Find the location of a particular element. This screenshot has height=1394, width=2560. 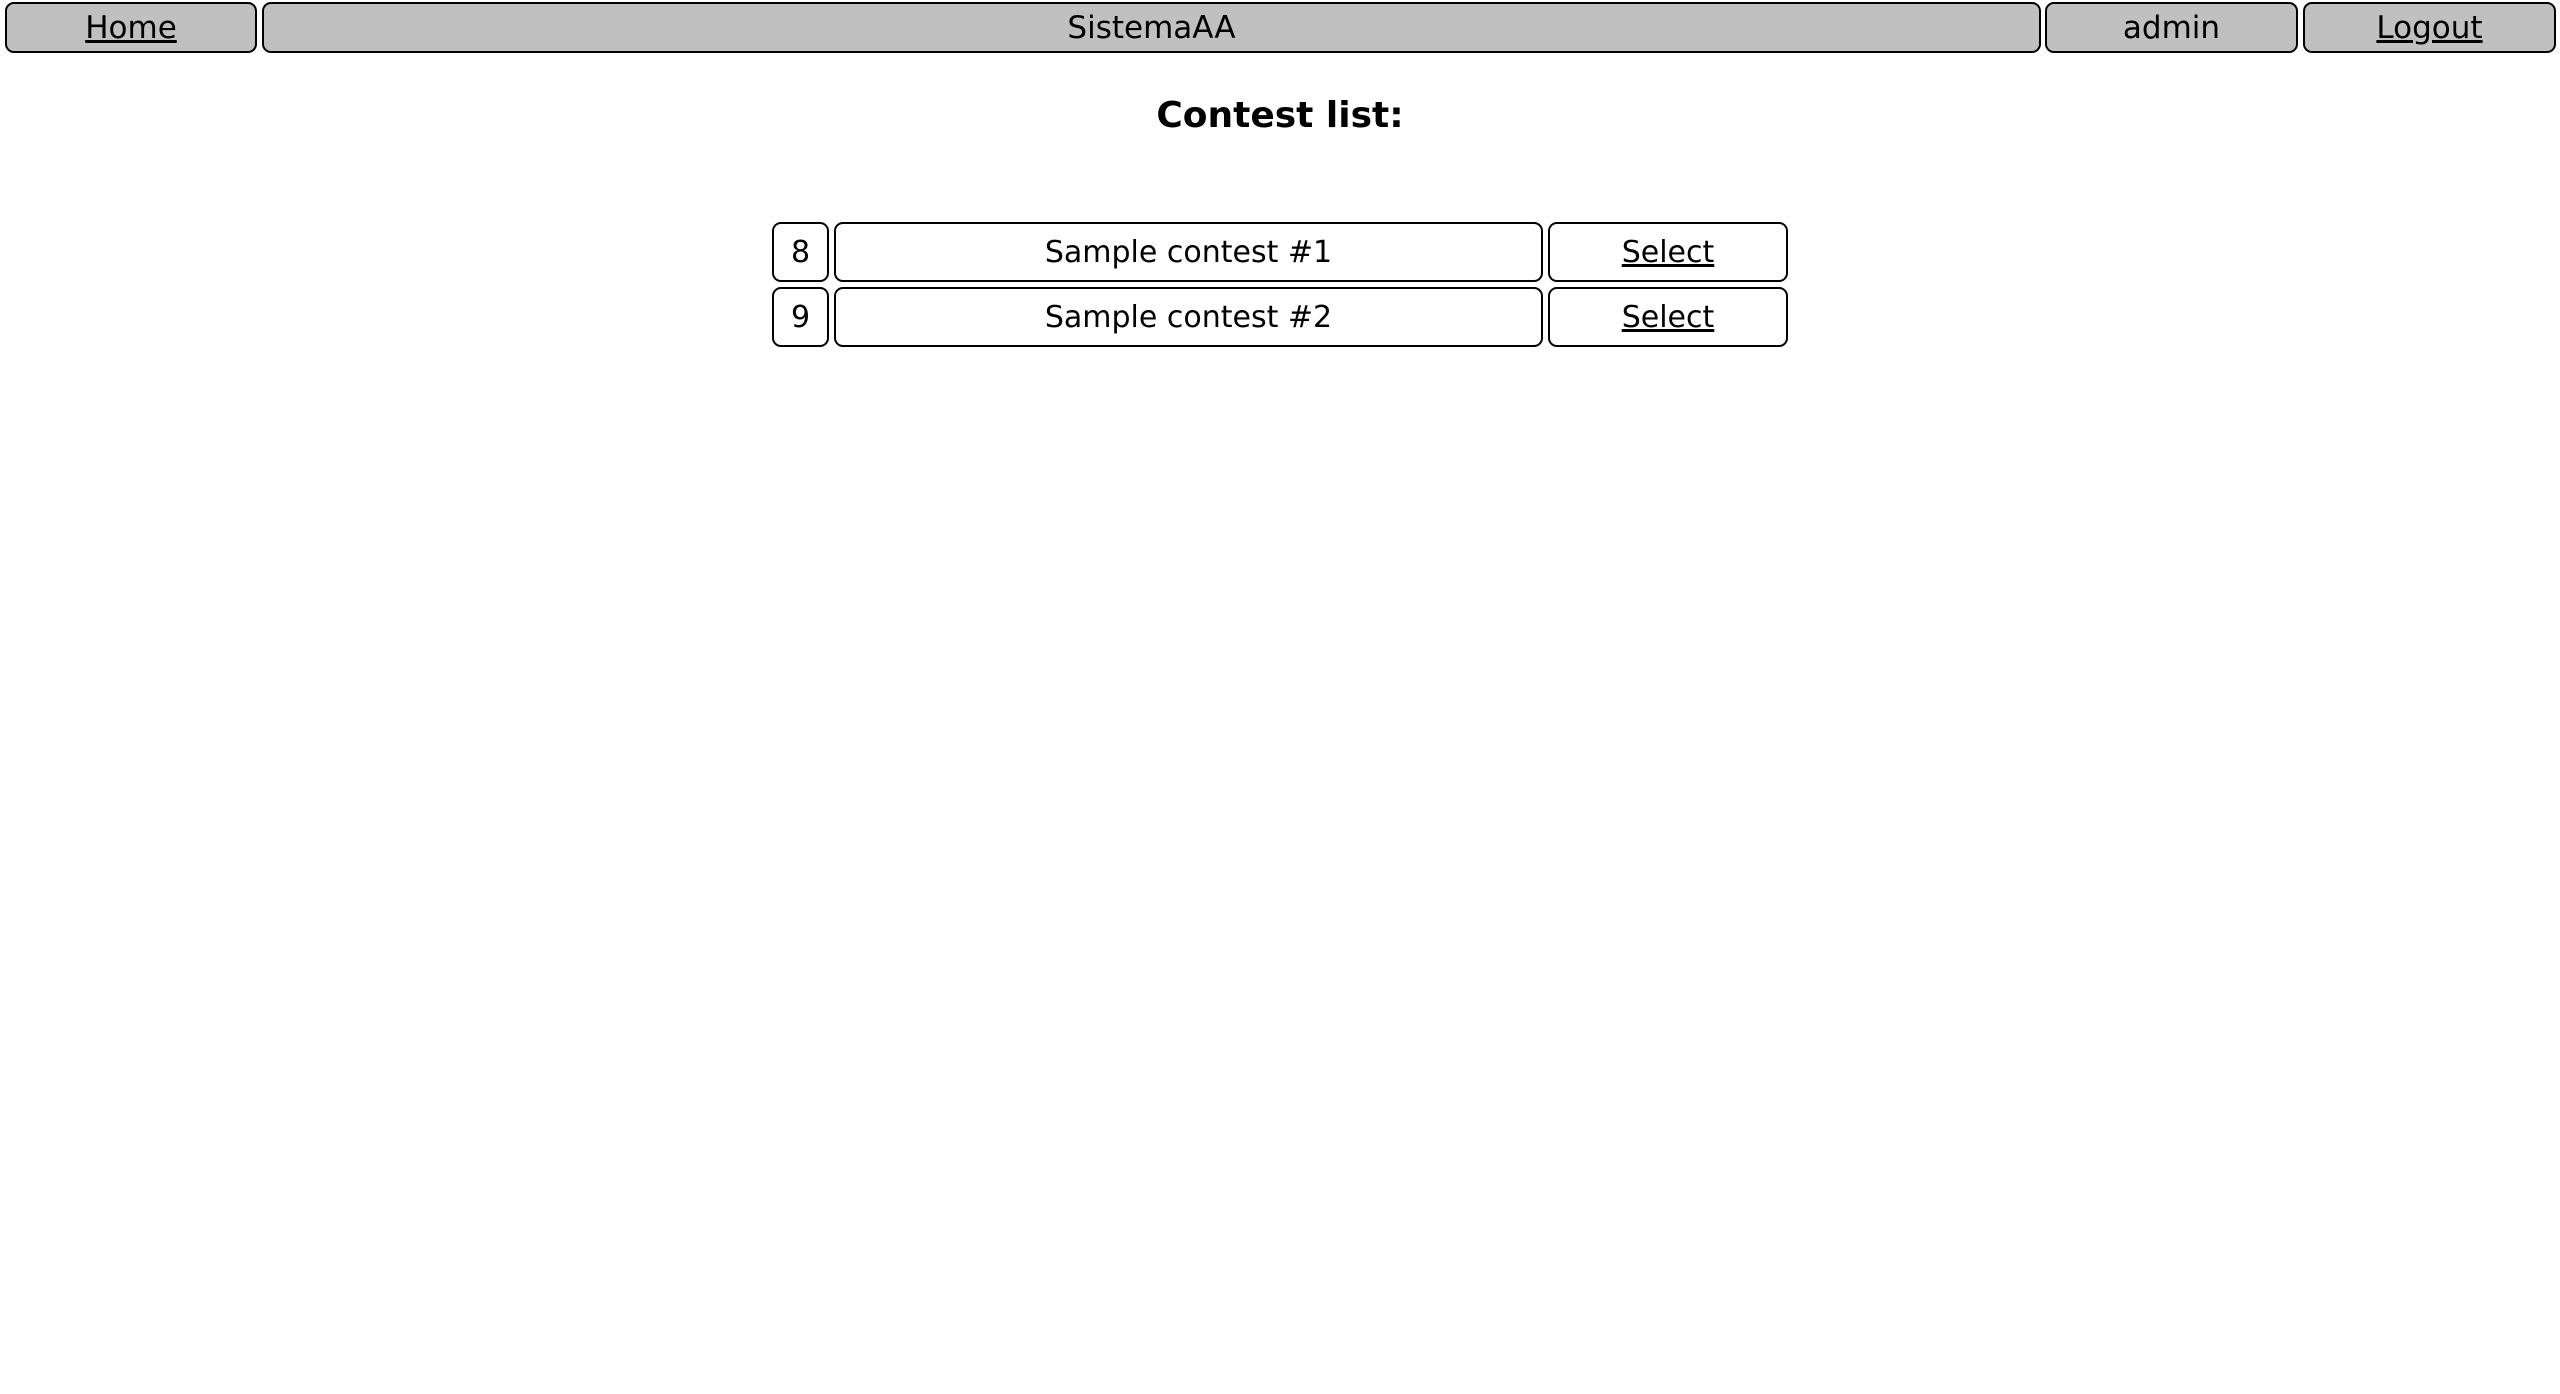

top-nav: Home SistemaAA admin Logout is located at coordinates (1280, 29).